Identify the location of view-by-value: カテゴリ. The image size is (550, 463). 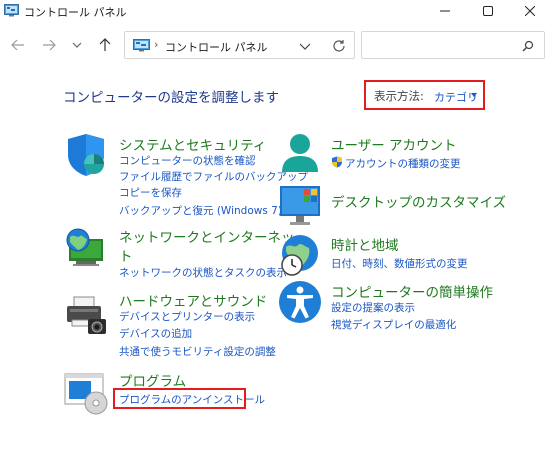
(456, 97).